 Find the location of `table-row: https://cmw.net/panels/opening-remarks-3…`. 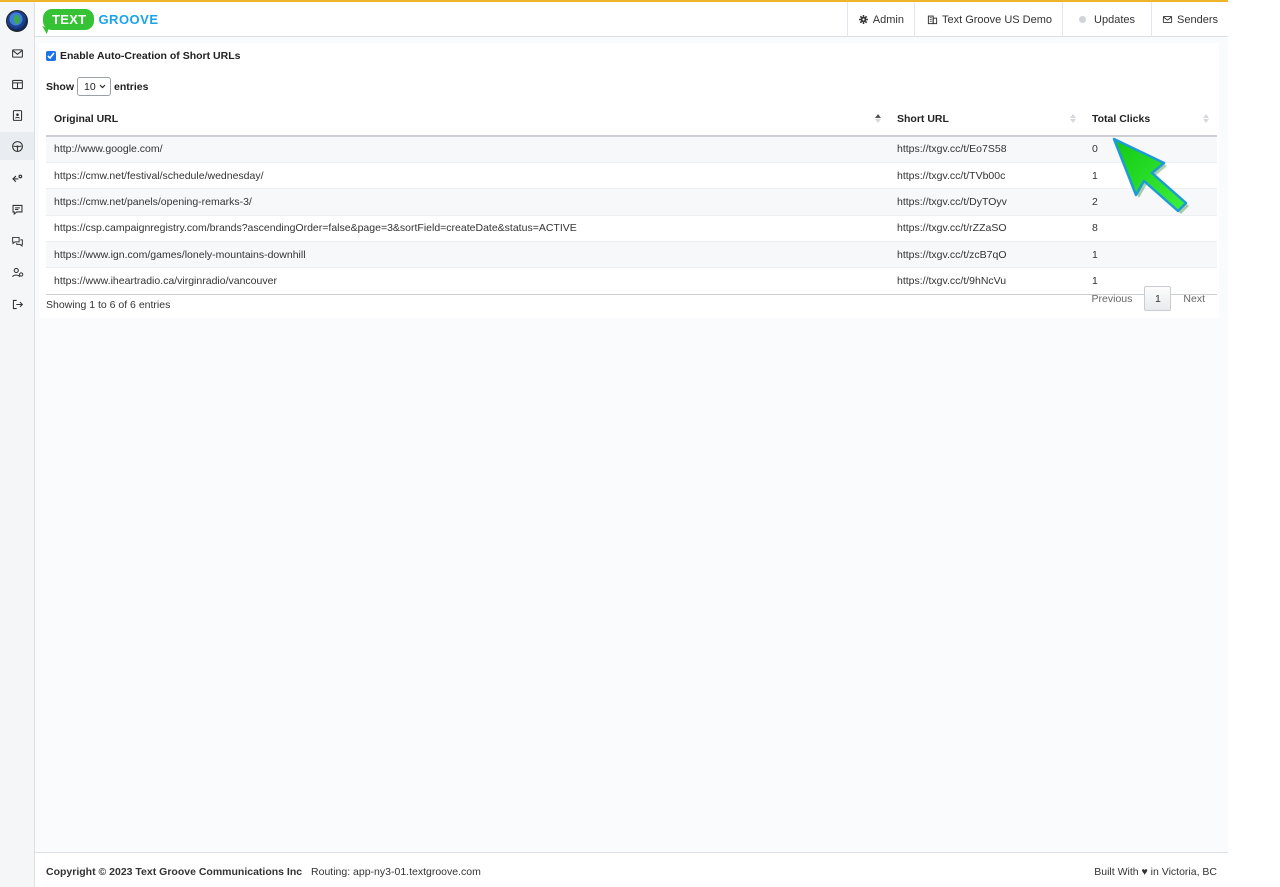

table-row: https://cmw.net/panels/opening-remarks-3… is located at coordinates (631, 202).